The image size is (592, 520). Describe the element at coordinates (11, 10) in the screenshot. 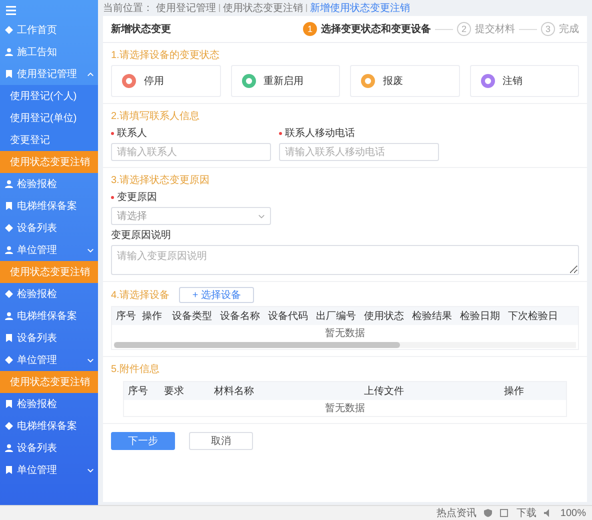

I see `menu-icon` at that location.